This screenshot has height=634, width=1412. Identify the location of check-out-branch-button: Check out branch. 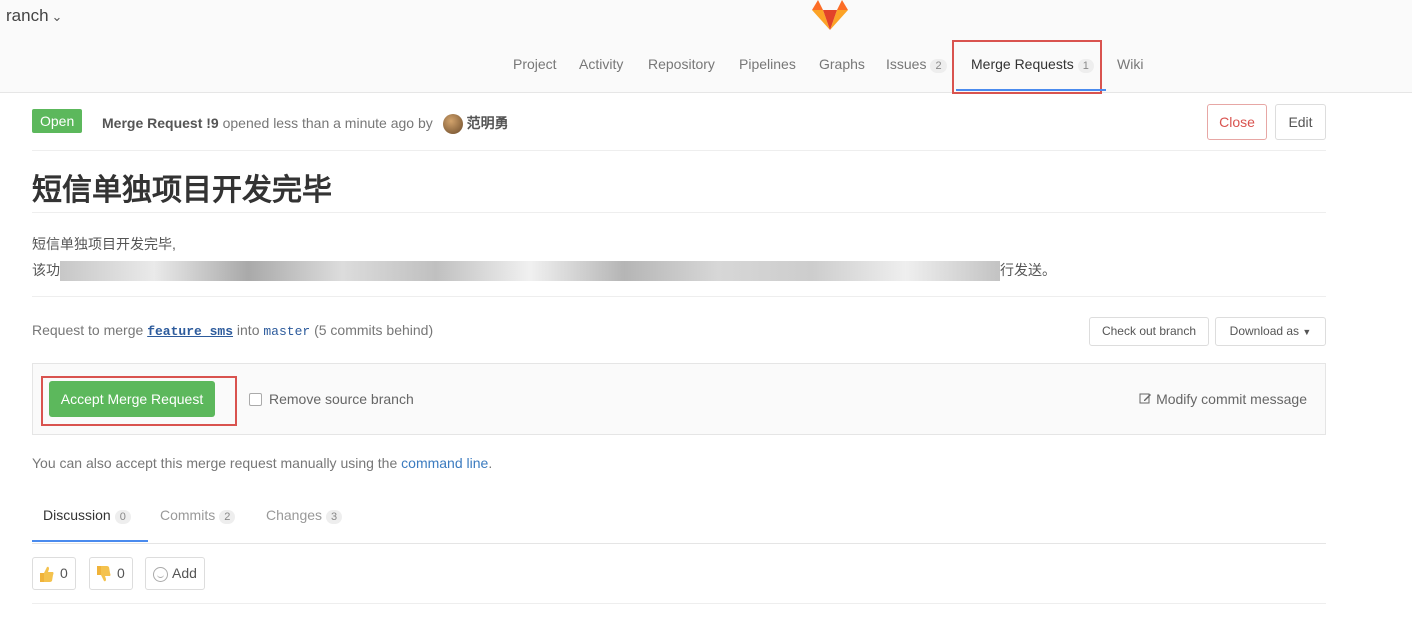
(1149, 331).